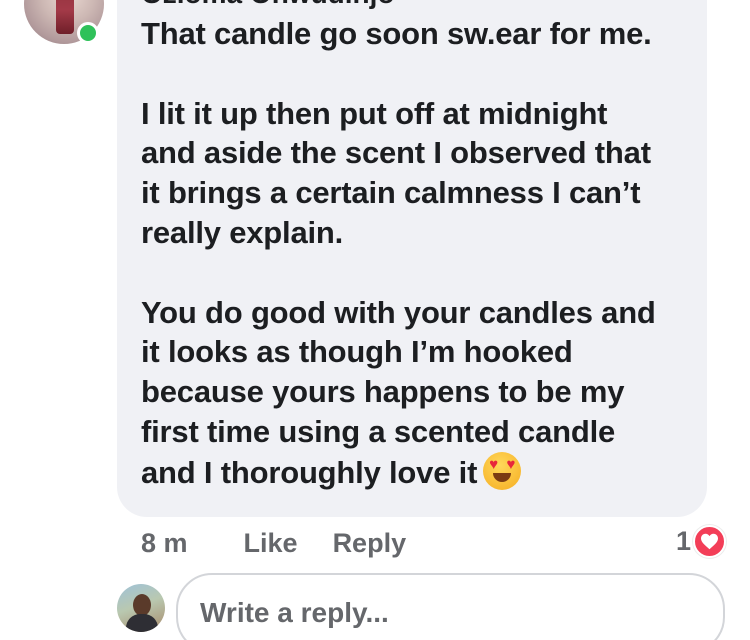  I want to click on heart-icon, so click(709, 541).